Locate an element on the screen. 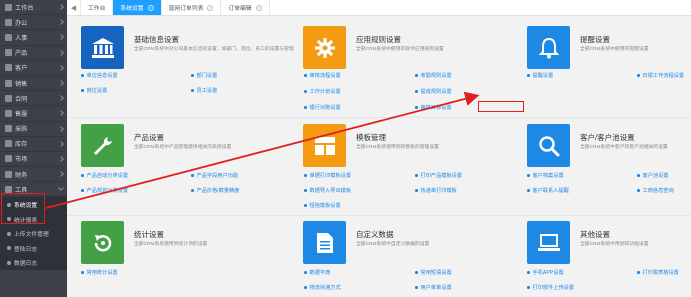  sidebar-item-label: 库存 is located at coordinates (21, 145).